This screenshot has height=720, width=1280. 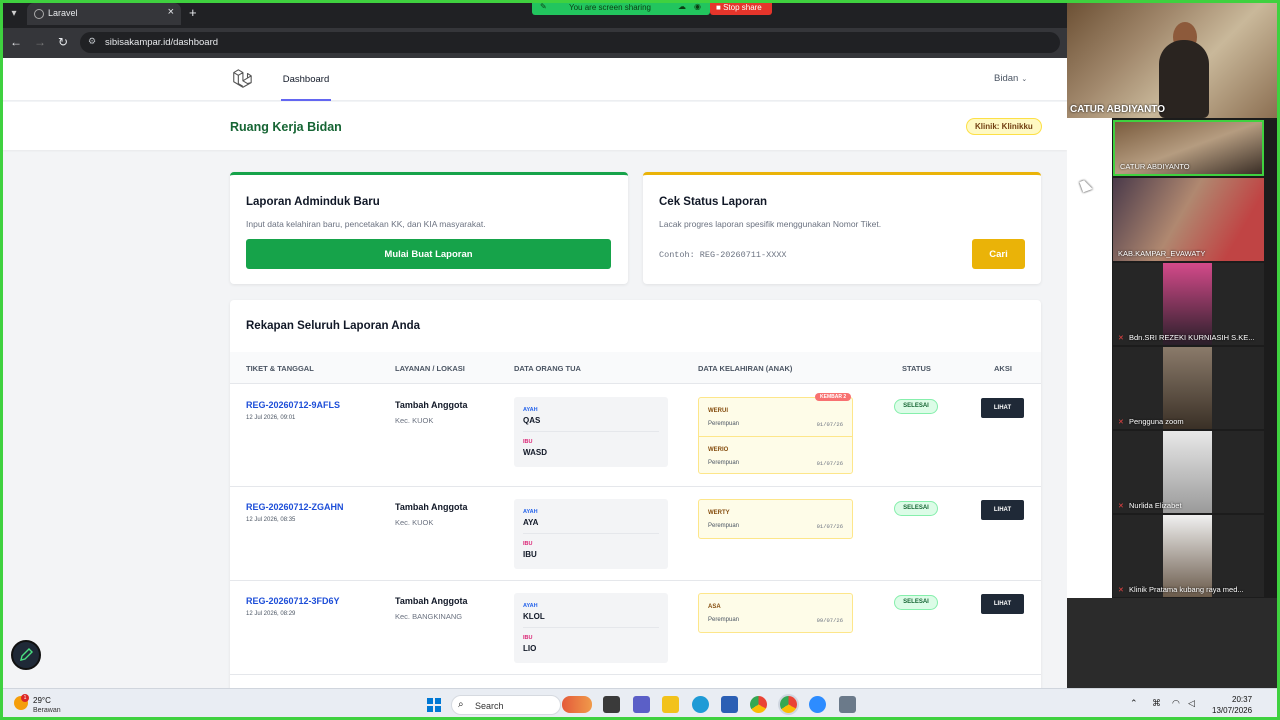 I want to click on chevron-up-icon: ⌃, so click(x=1134, y=703).